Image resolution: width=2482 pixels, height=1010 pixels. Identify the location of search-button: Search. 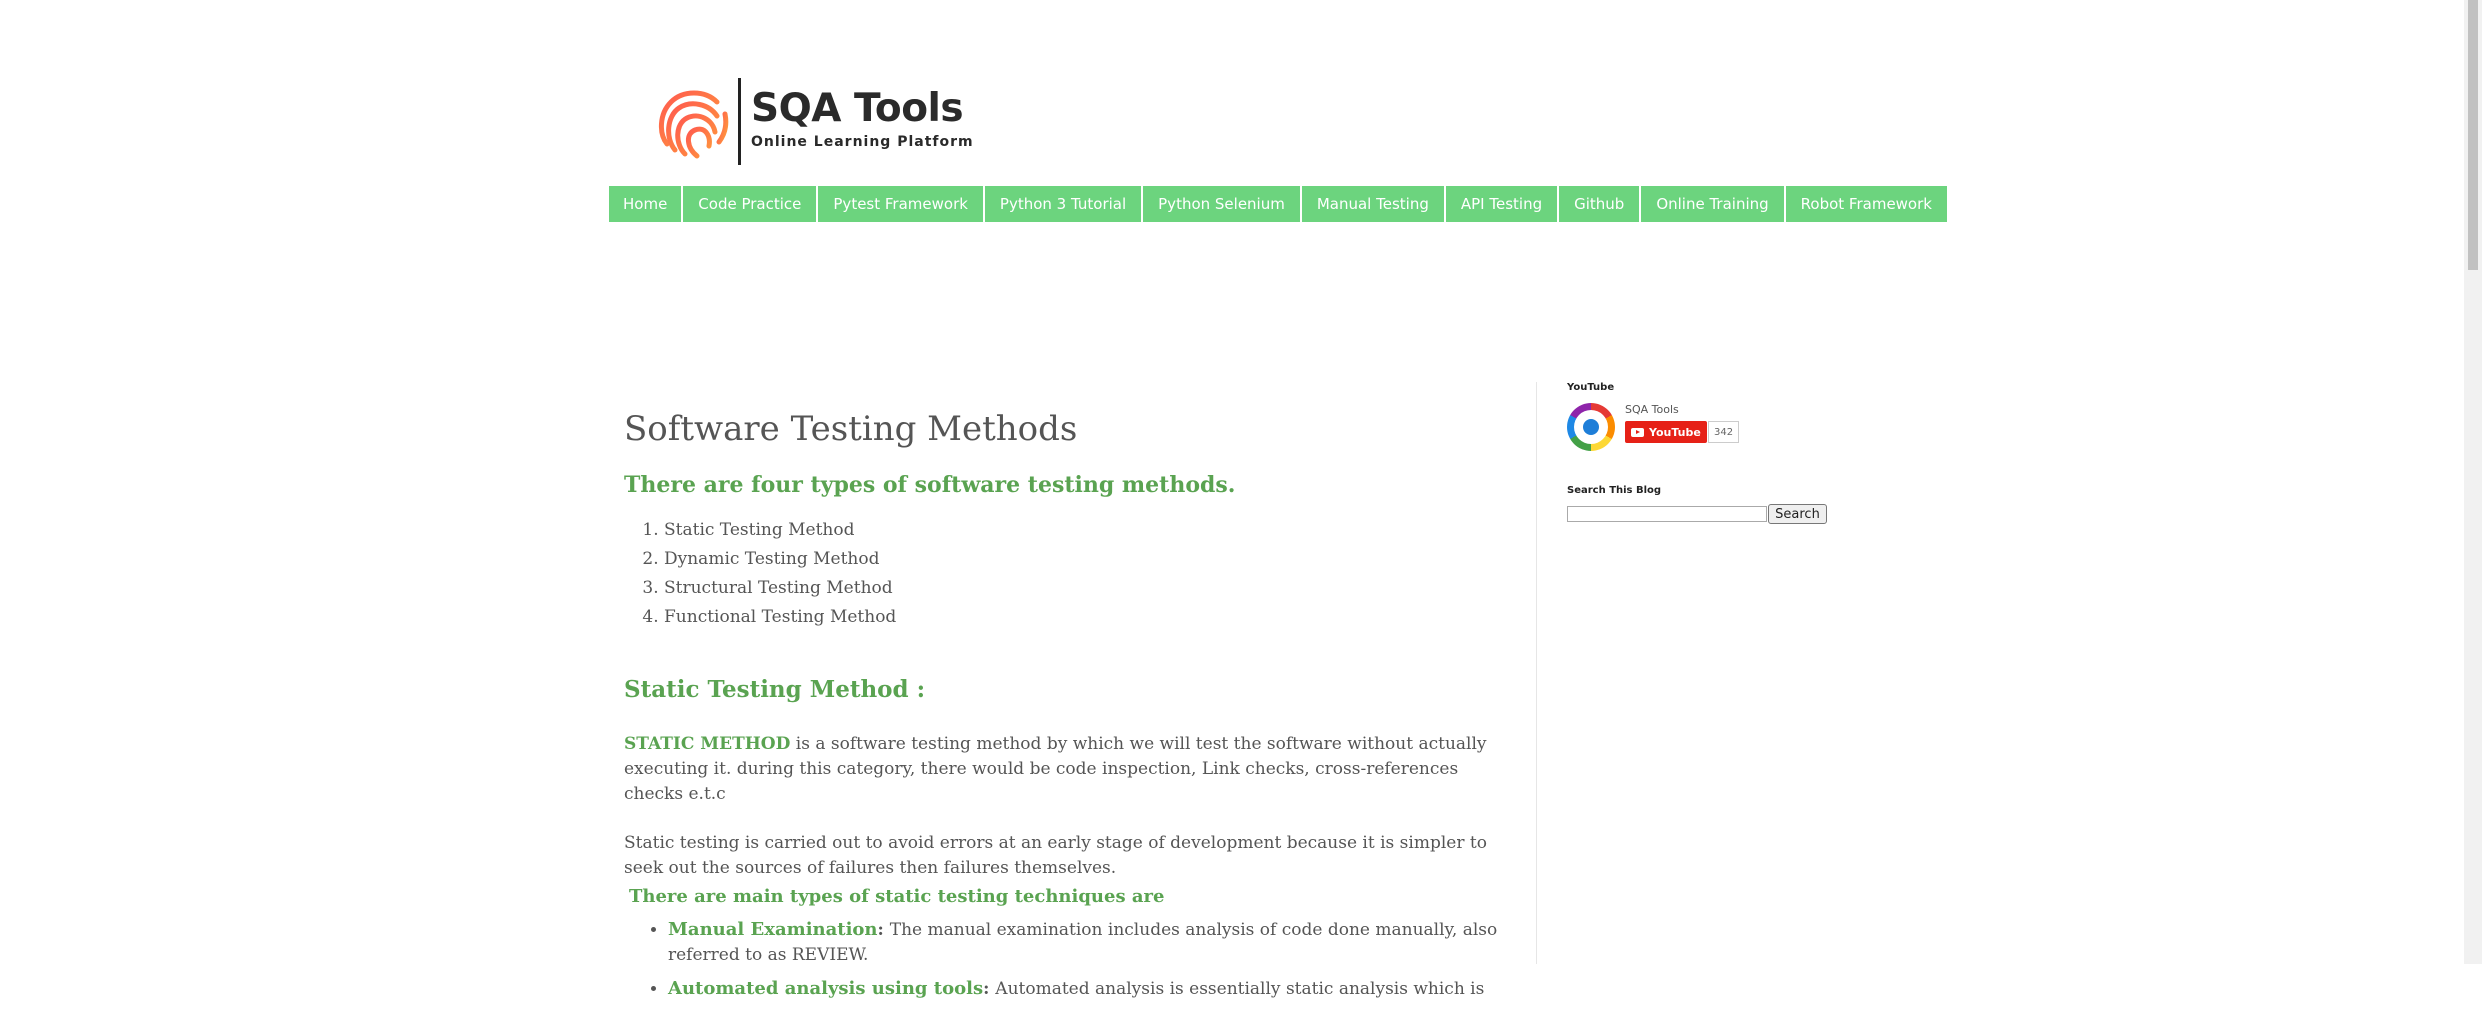
(1797, 514).